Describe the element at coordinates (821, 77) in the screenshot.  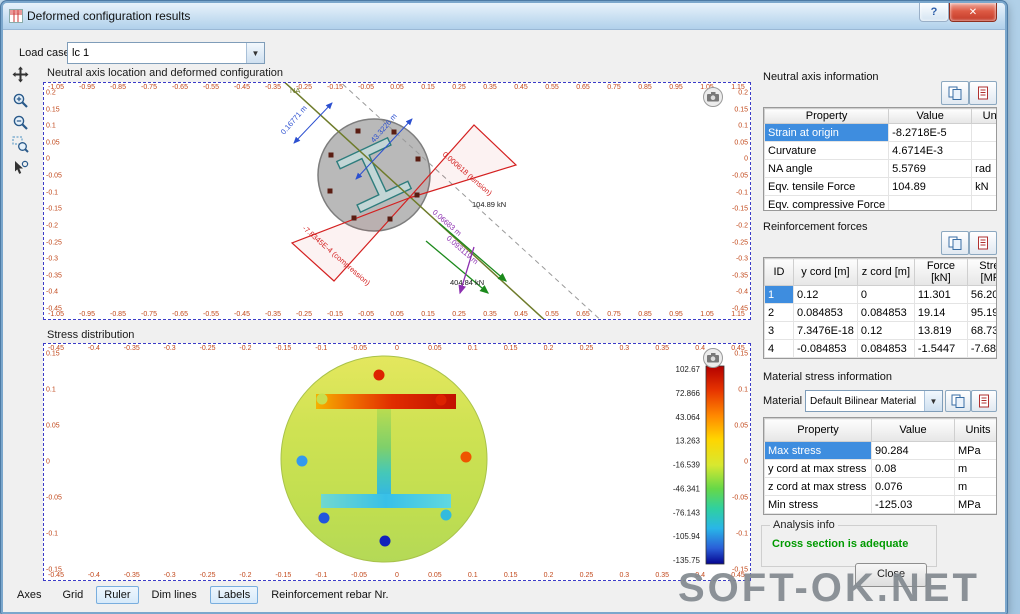
I see `neutral-axis-section-title: Neutral axis information` at that location.